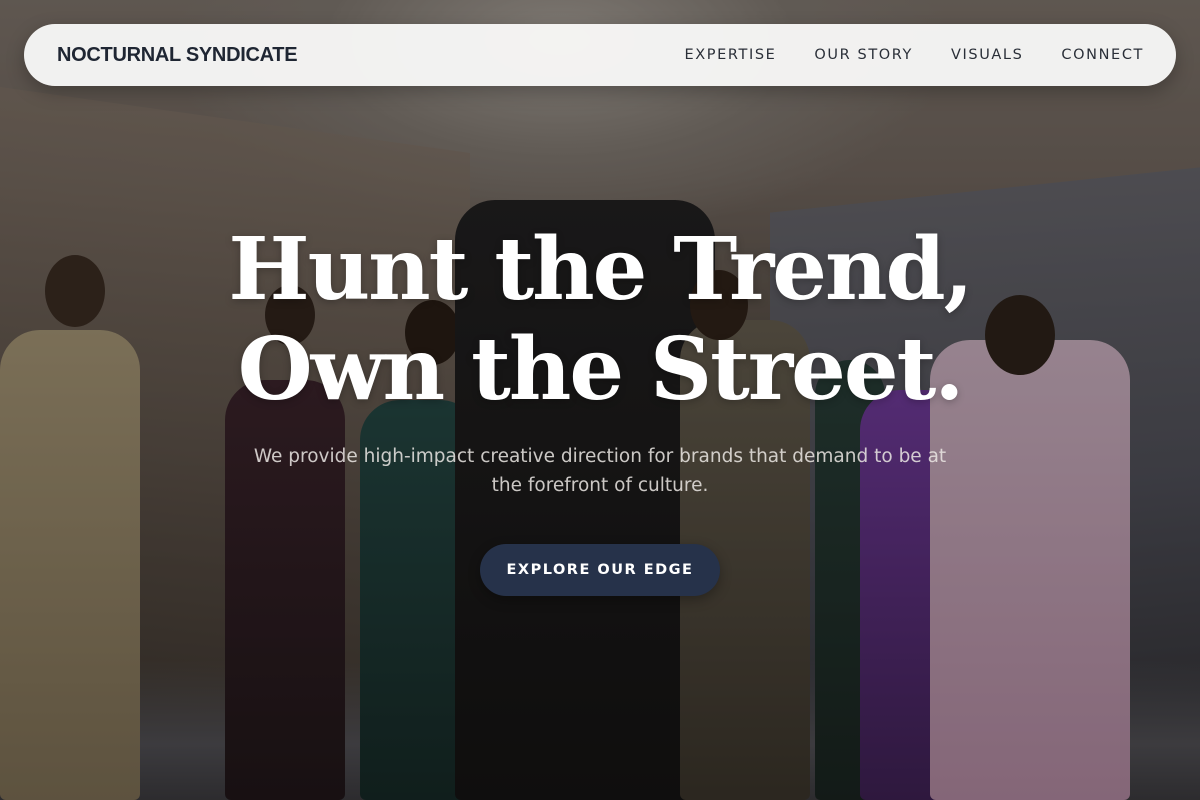  Describe the element at coordinates (601, 369) in the screenshot. I see `hero-headline-line-2: Own the Street.` at that location.